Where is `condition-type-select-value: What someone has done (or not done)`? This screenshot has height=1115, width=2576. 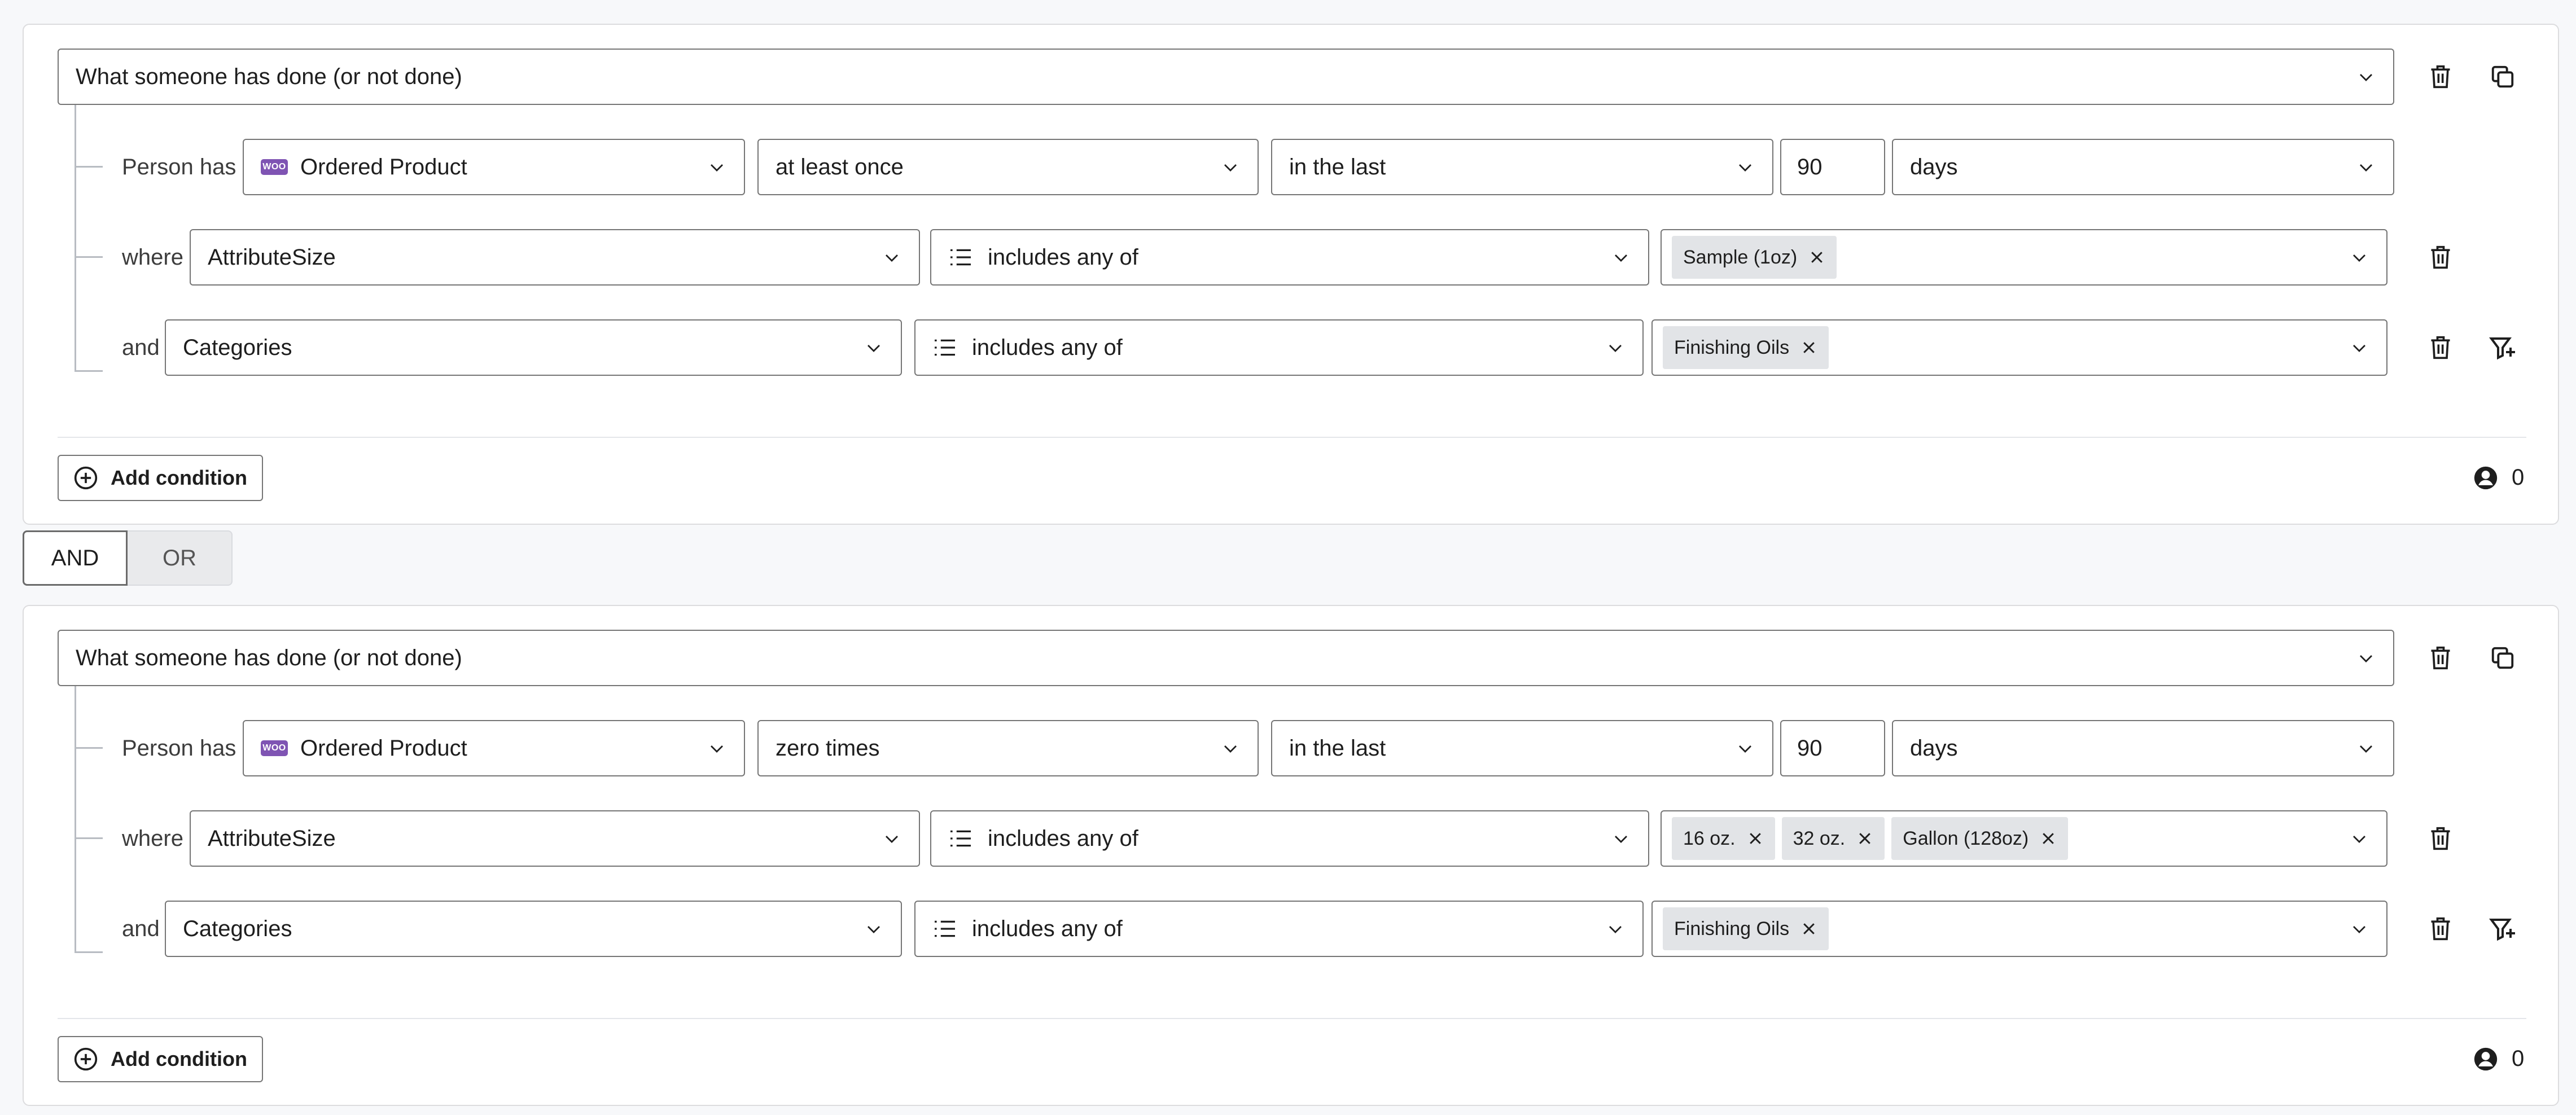
condition-type-select-value: What someone has done (or not done) is located at coordinates (269, 657).